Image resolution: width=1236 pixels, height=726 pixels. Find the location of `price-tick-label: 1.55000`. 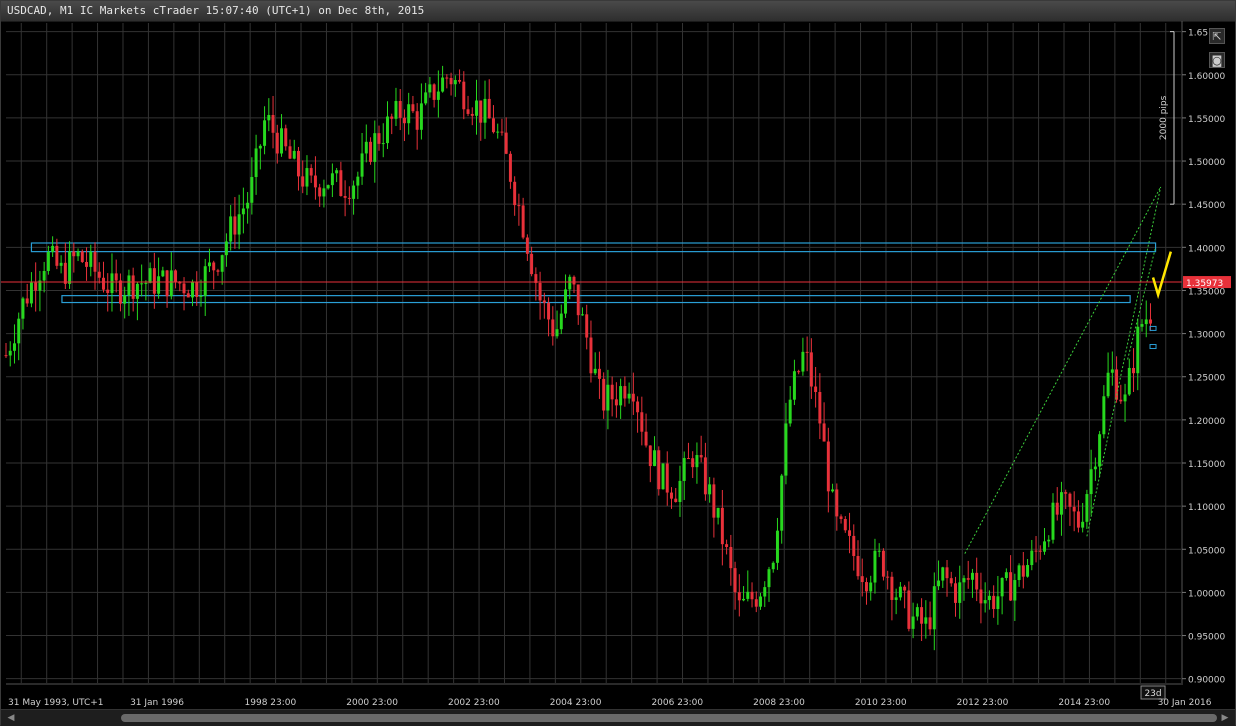

price-tick-label: 1.55000 is located at coordinates (1206, 120).